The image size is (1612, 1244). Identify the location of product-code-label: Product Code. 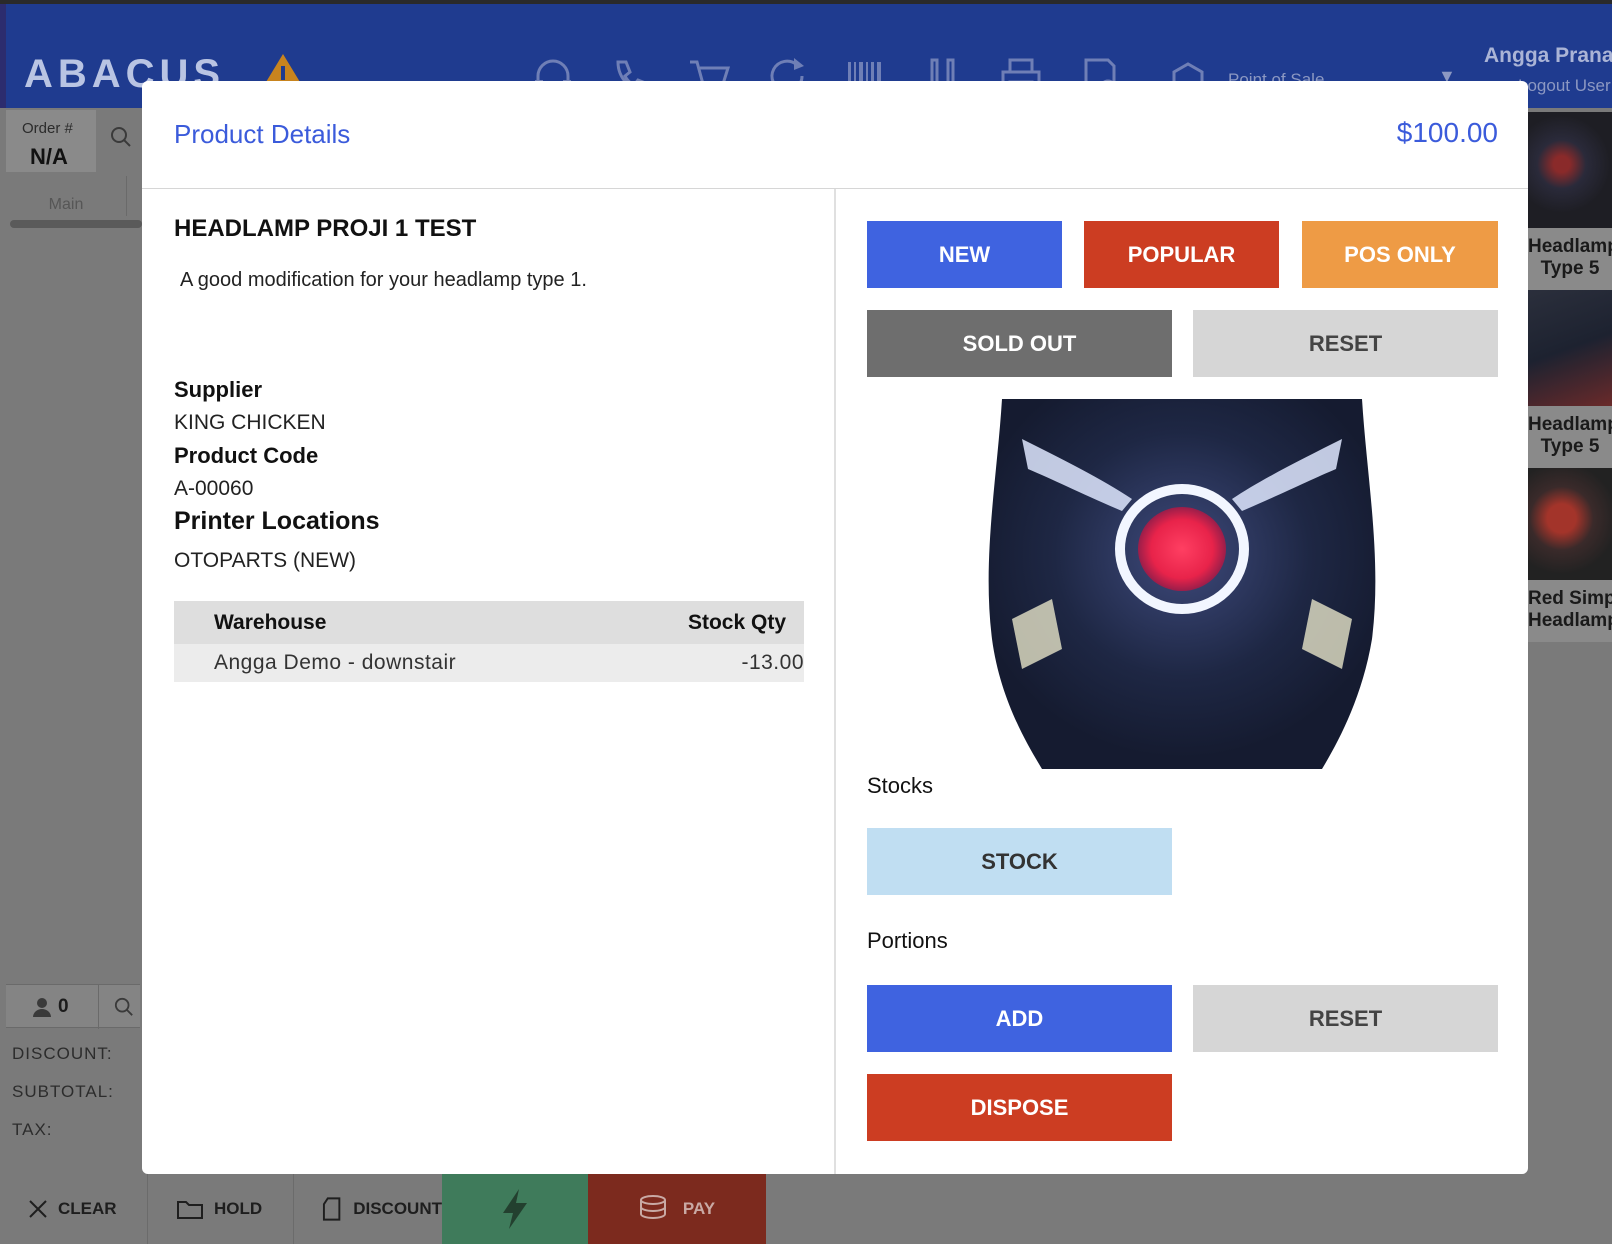
(246, 455).